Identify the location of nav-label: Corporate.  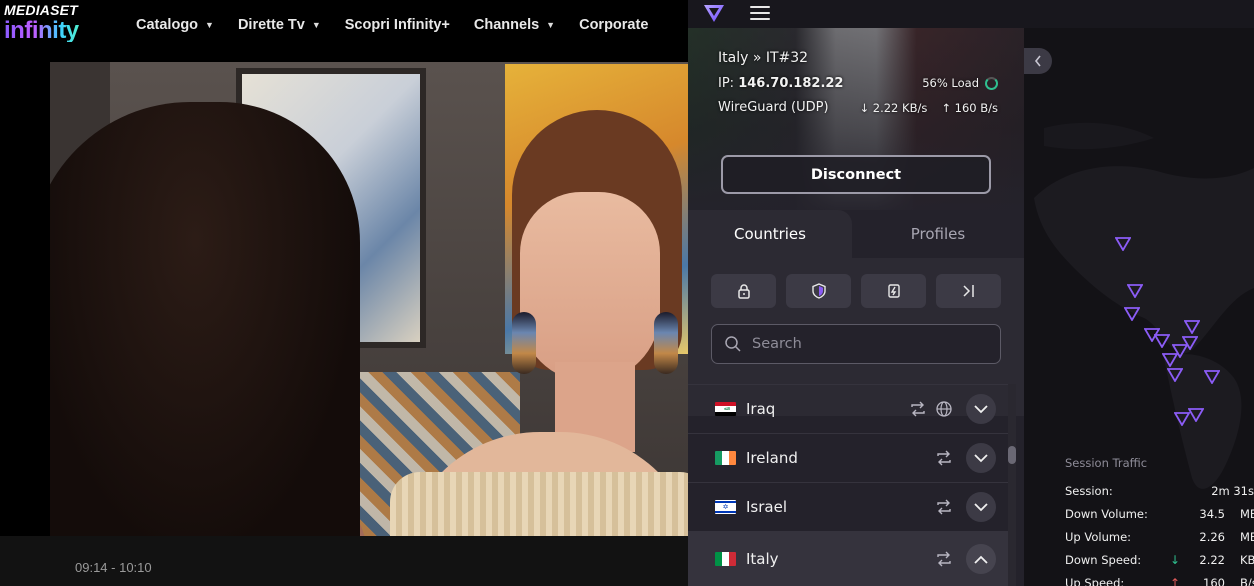
(614, 25).